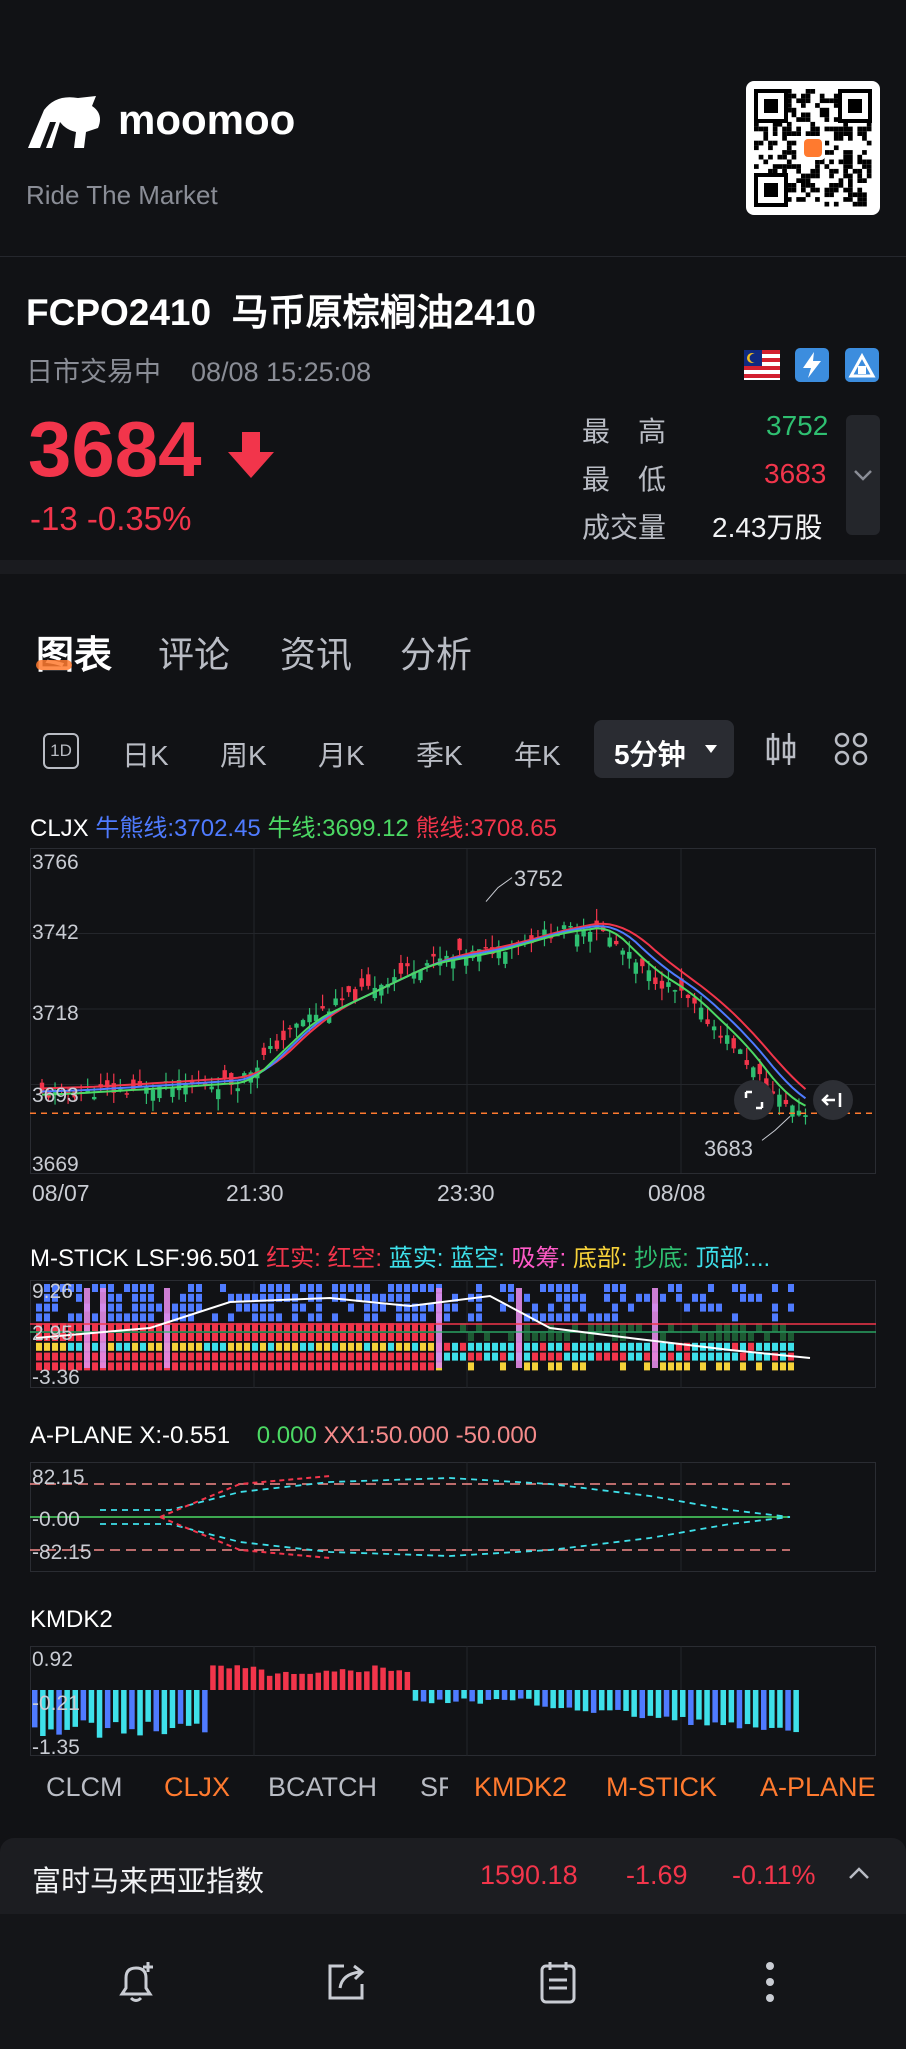  Describe the element at coordinates (436, 652) in the screenshot. I see `tab-analysis: 分析` at that location.